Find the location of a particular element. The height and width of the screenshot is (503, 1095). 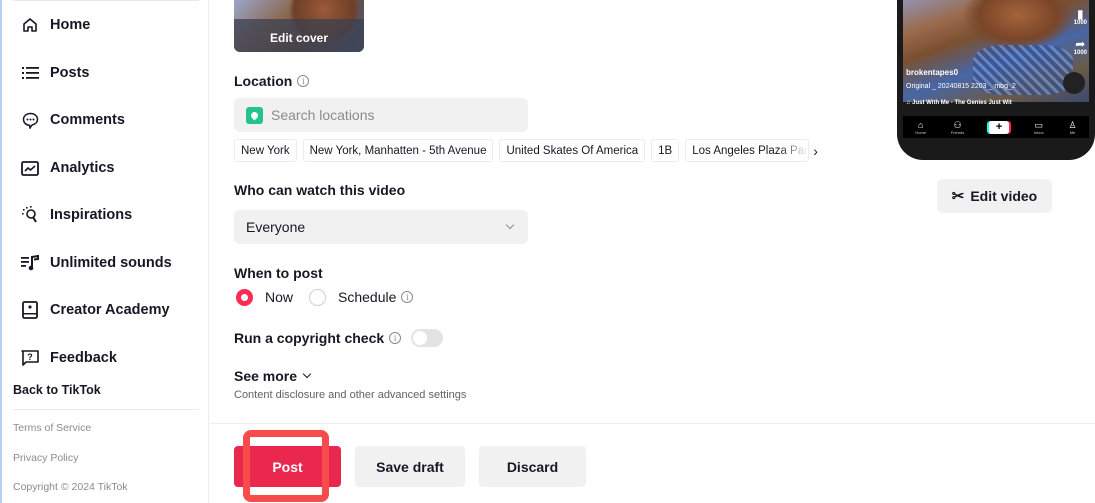

preview-tab-inbox: ▭ Inbox is located at coordinates (1039, 127).